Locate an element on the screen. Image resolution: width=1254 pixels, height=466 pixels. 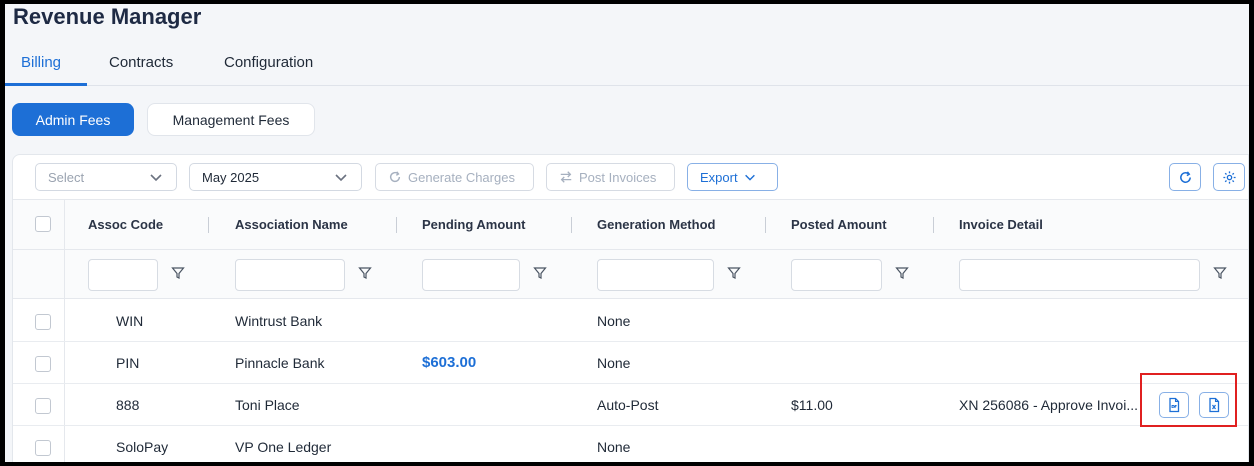
table-row: SoloPay VP One Ledger None is located at coordinates (630, 444).